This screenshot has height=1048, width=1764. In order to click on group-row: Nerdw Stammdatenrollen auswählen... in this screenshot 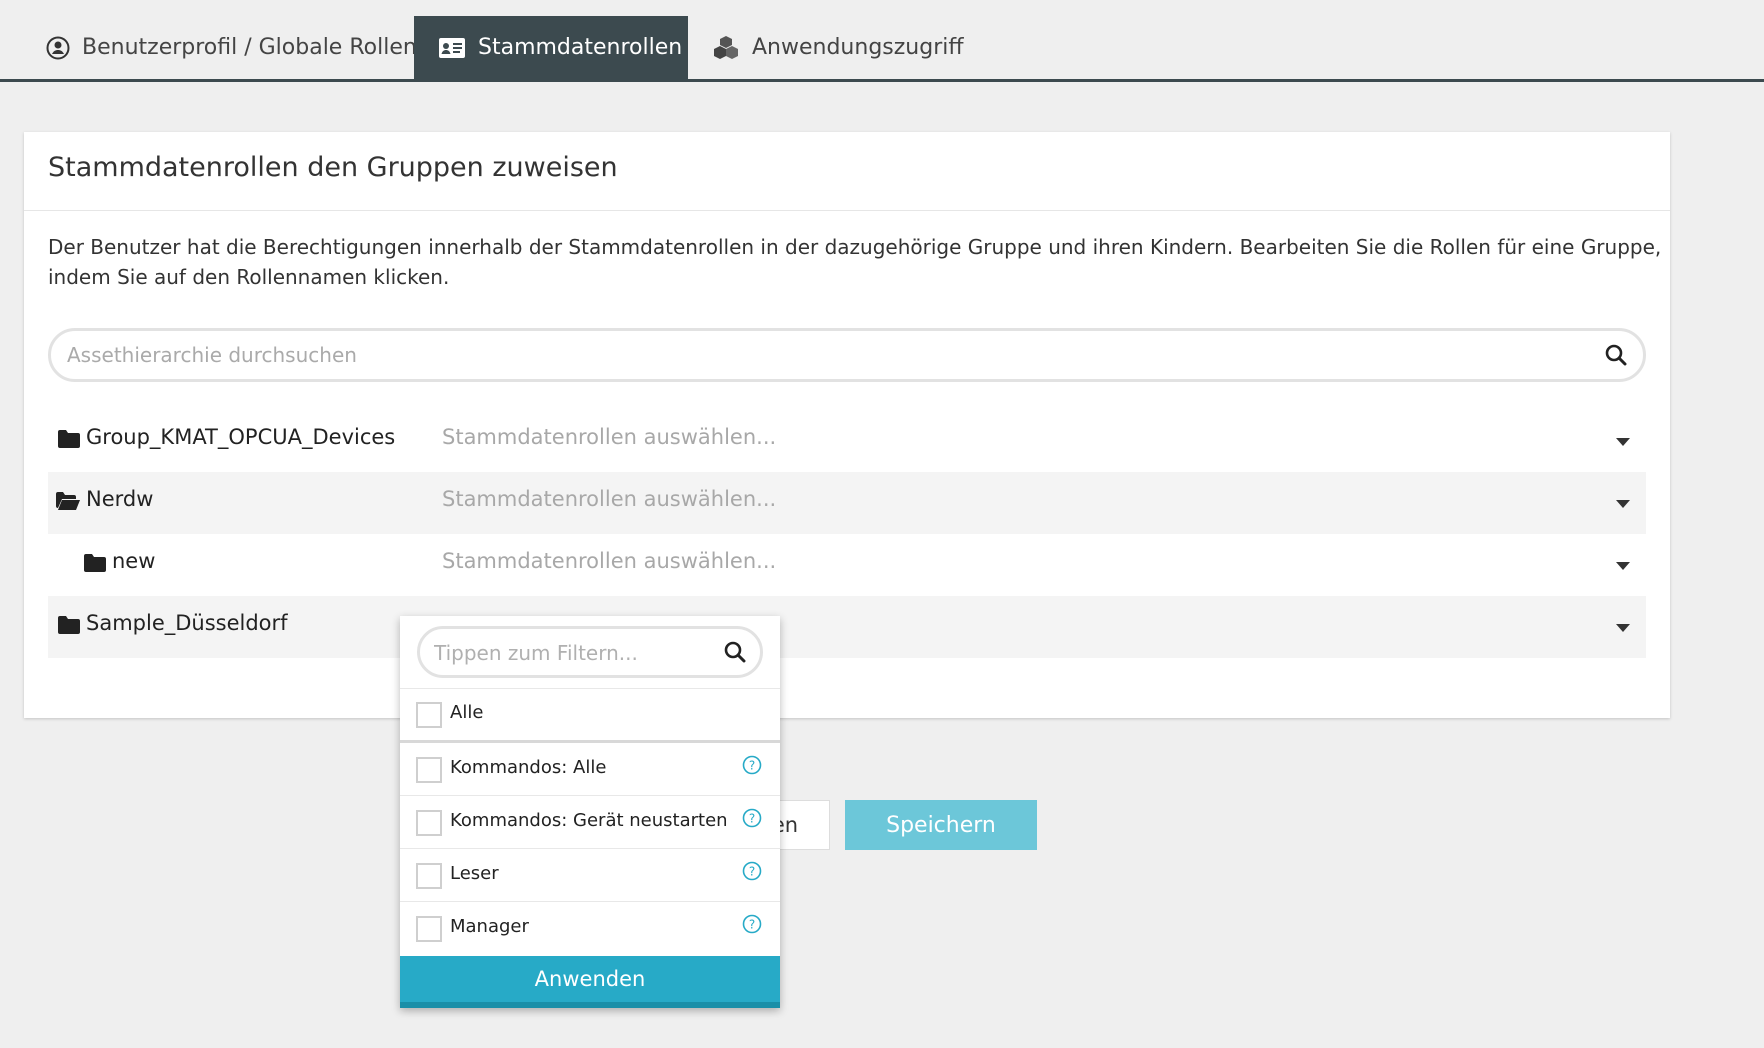, I will do `click(847, 503)`.